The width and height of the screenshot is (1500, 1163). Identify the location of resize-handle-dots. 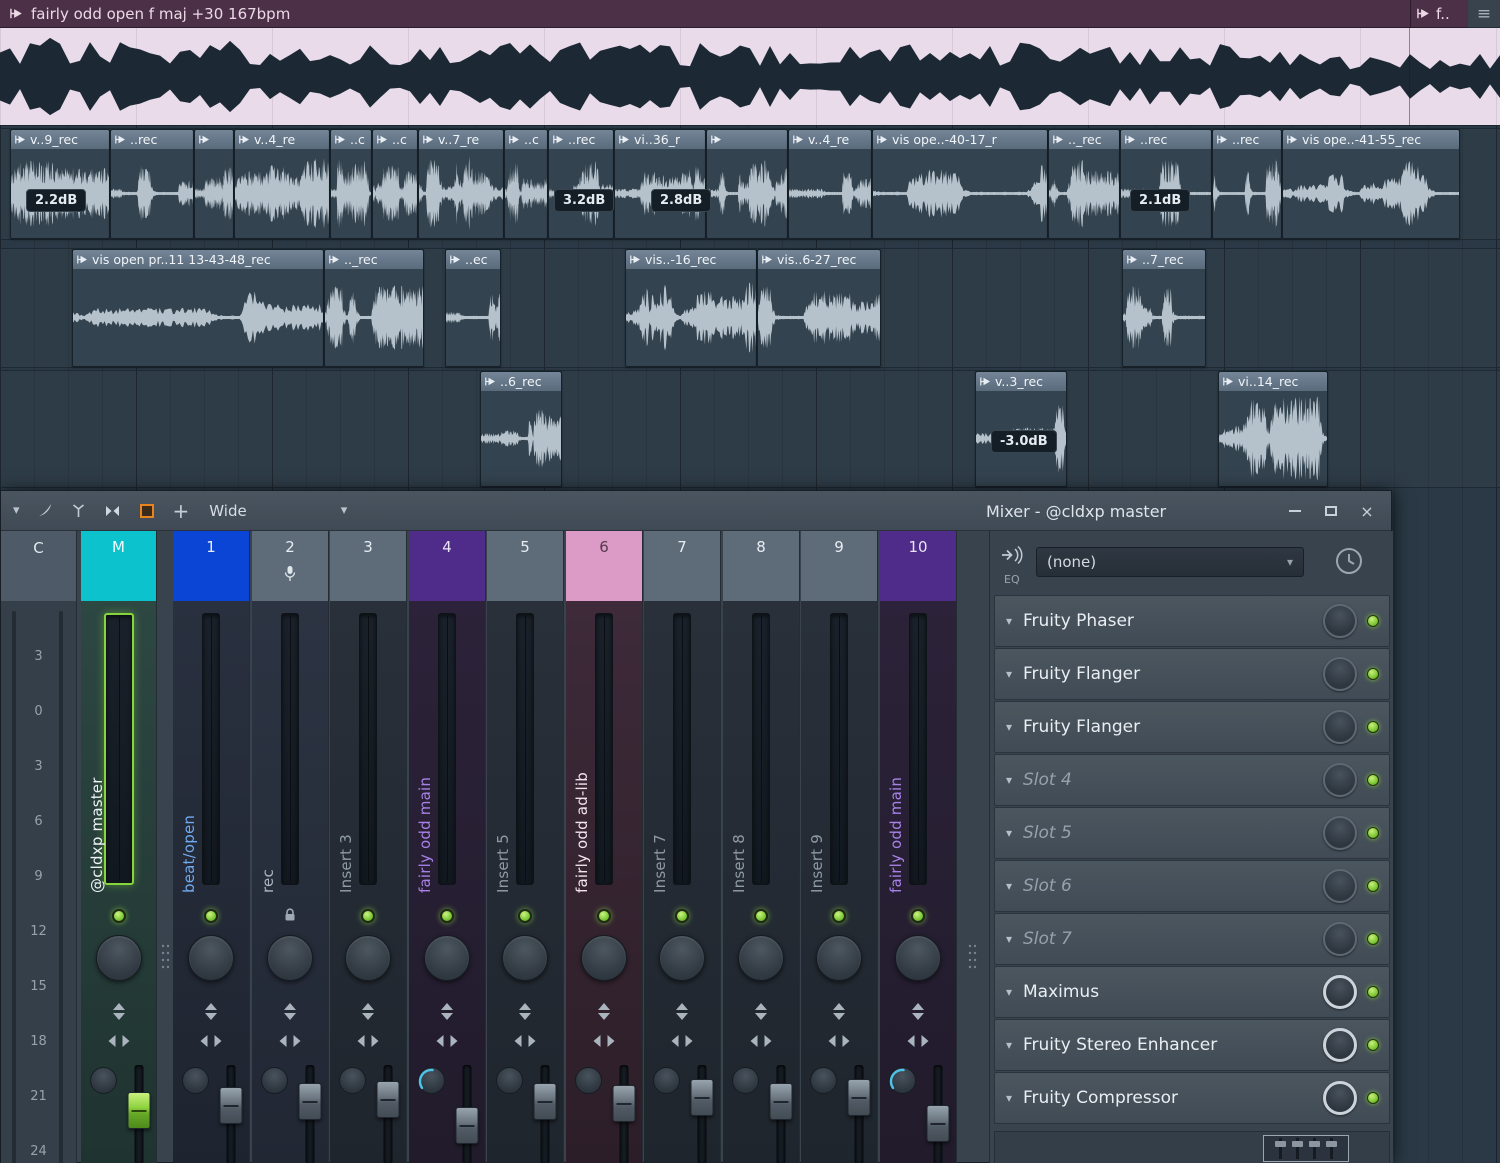
(165, 957).